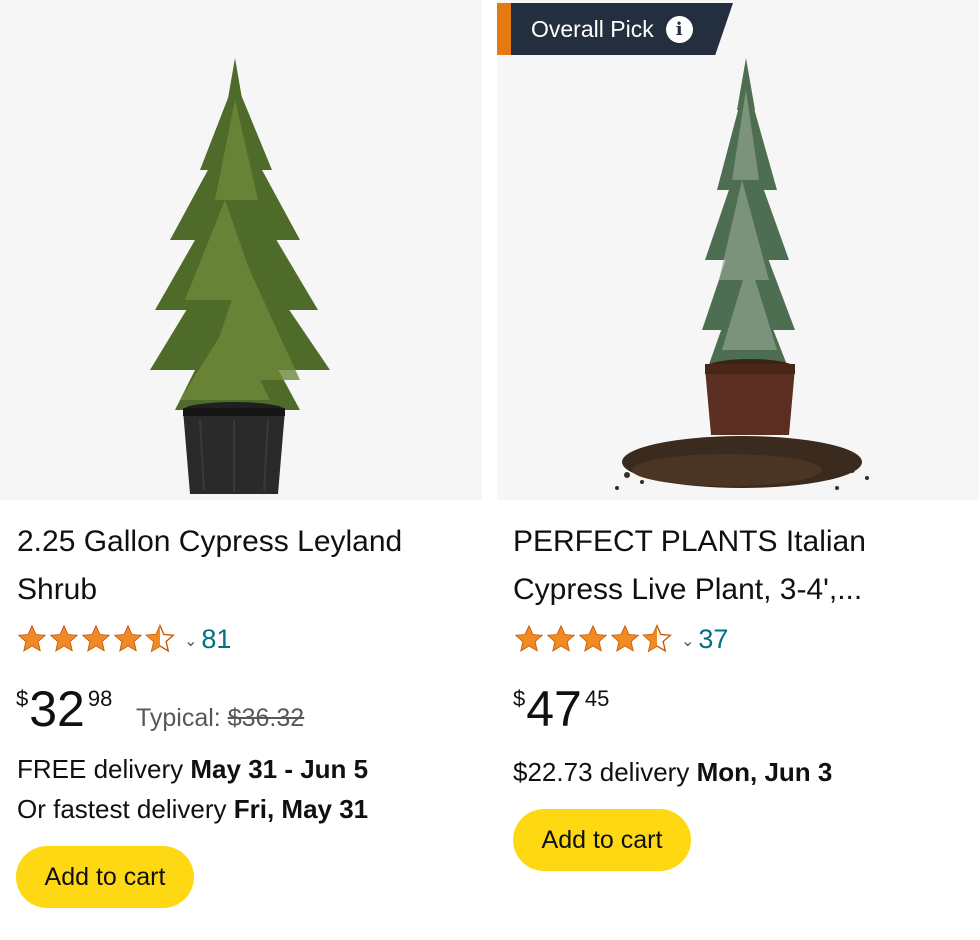  Describe the element at coordinates (742, 274) in the screenshot. I see `italian-cypress-image` at that location.